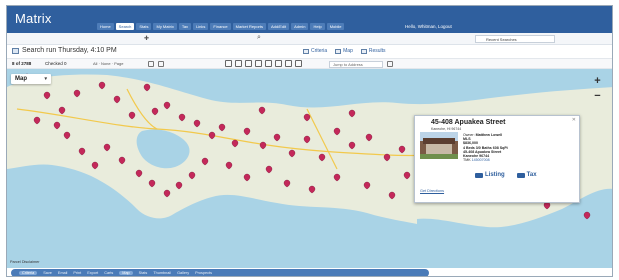 The image size is (619, 280). Describe the element at coordinates (446, 129) in the screenshot. I see `listing-city: Kaneohe, HI 96744` at that location.